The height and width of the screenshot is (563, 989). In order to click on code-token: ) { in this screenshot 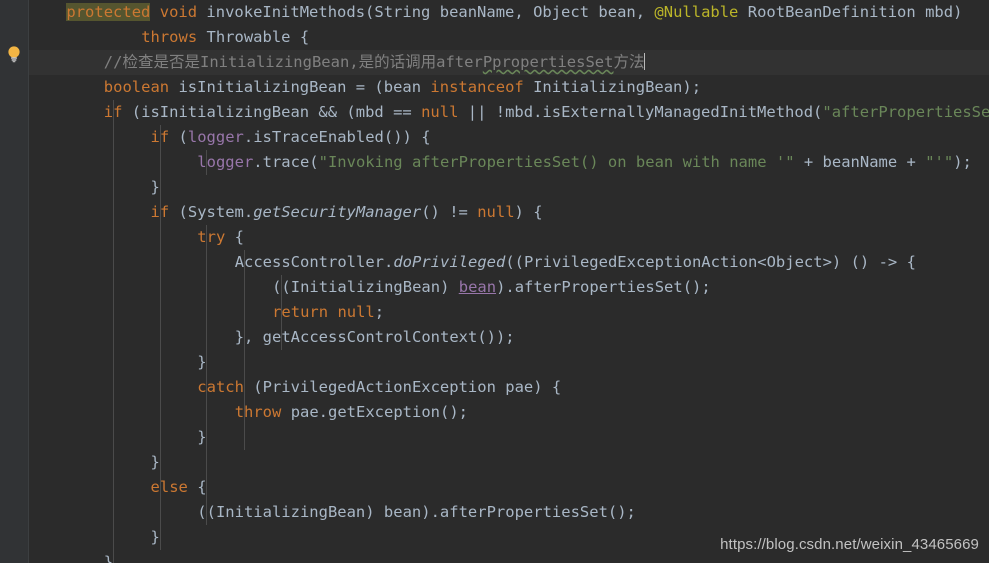, I will do `click(528, 212)`.